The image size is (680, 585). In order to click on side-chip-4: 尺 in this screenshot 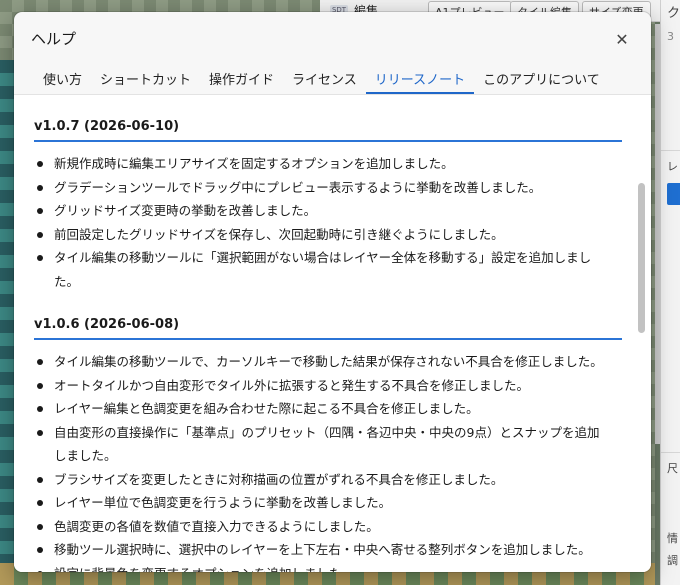, I will do `click(672, 468)`.